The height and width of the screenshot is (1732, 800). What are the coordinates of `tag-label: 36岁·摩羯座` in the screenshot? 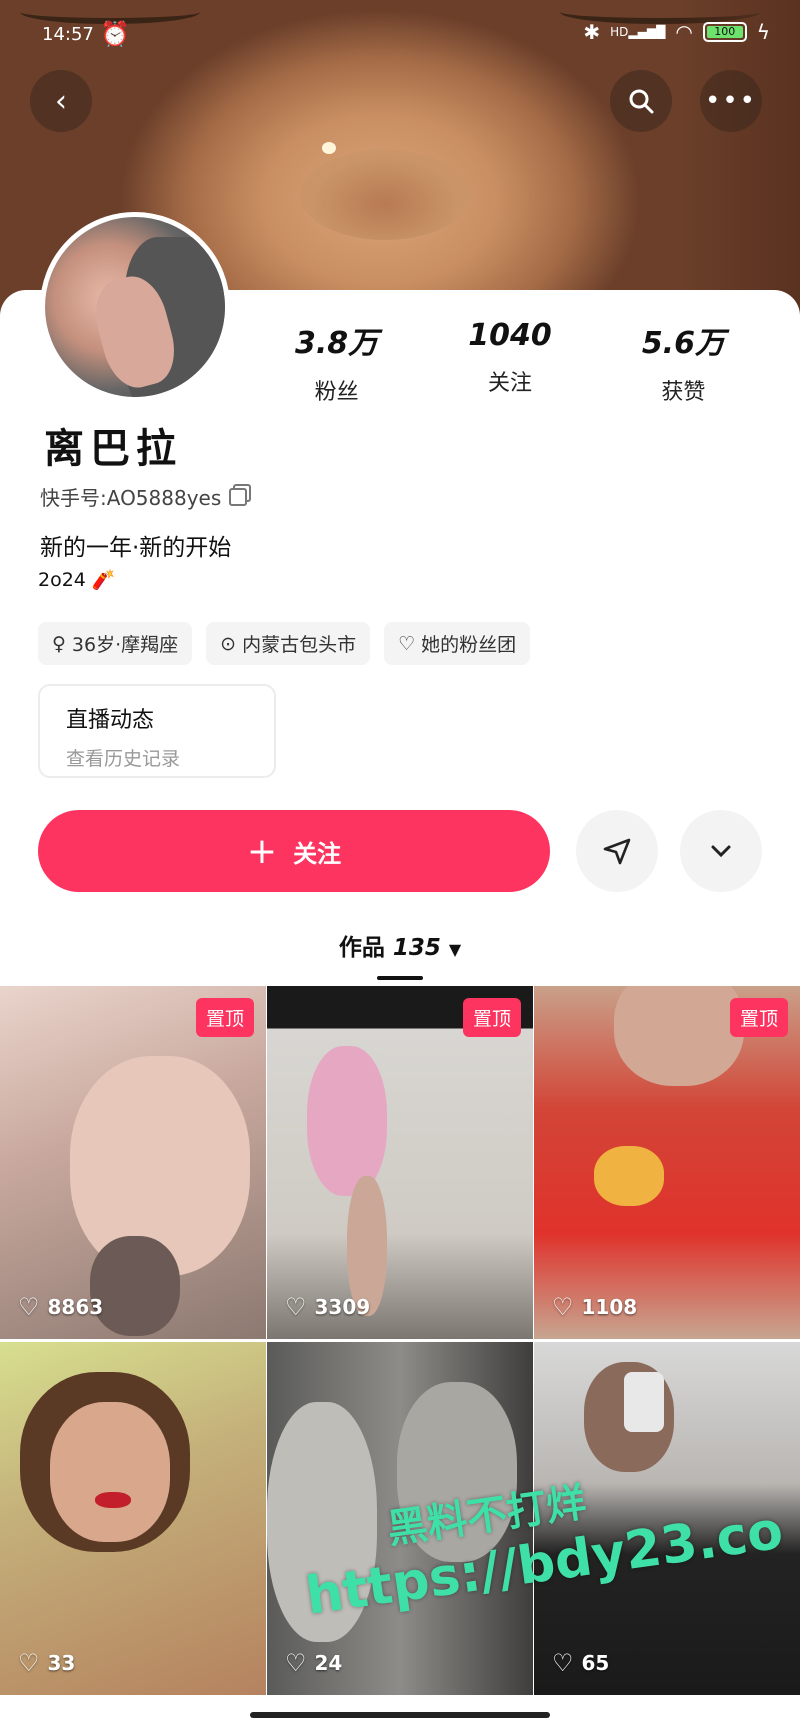 It's located at (125, 645).